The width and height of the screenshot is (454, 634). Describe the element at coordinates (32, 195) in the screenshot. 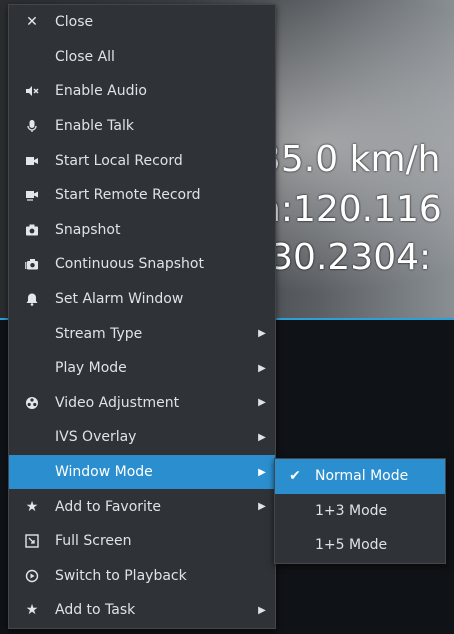

I see `remote-record-icon` at that location.